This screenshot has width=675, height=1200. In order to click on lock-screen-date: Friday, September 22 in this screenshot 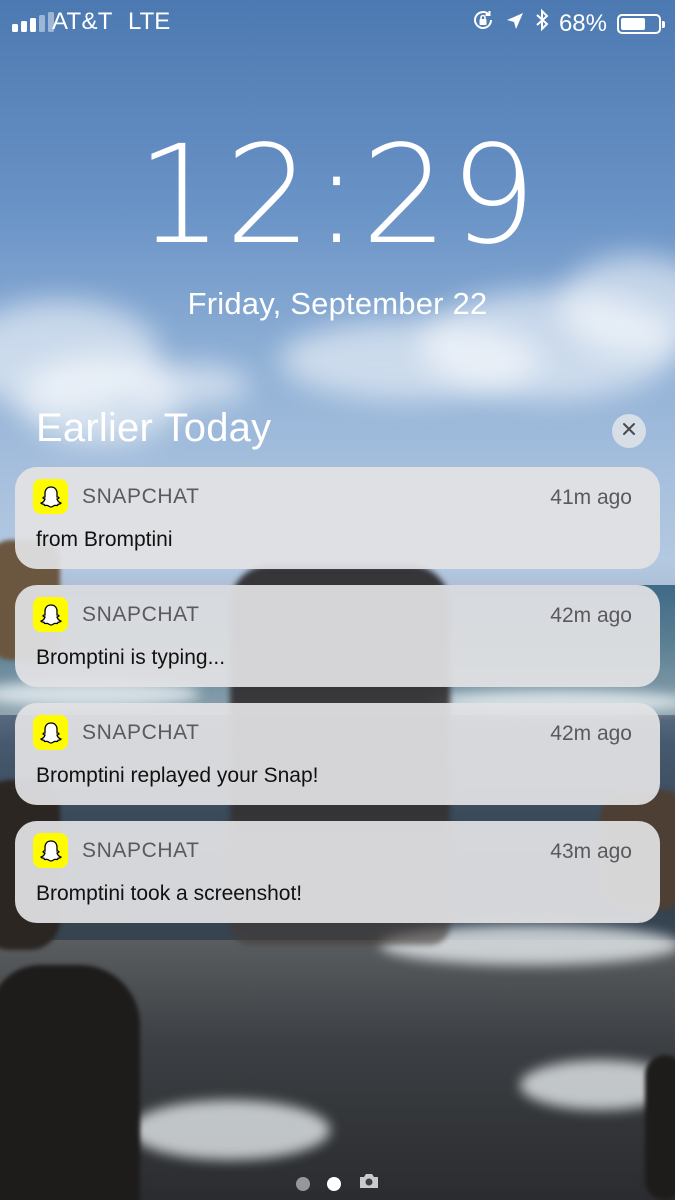, I will do `click(337, 303)`.